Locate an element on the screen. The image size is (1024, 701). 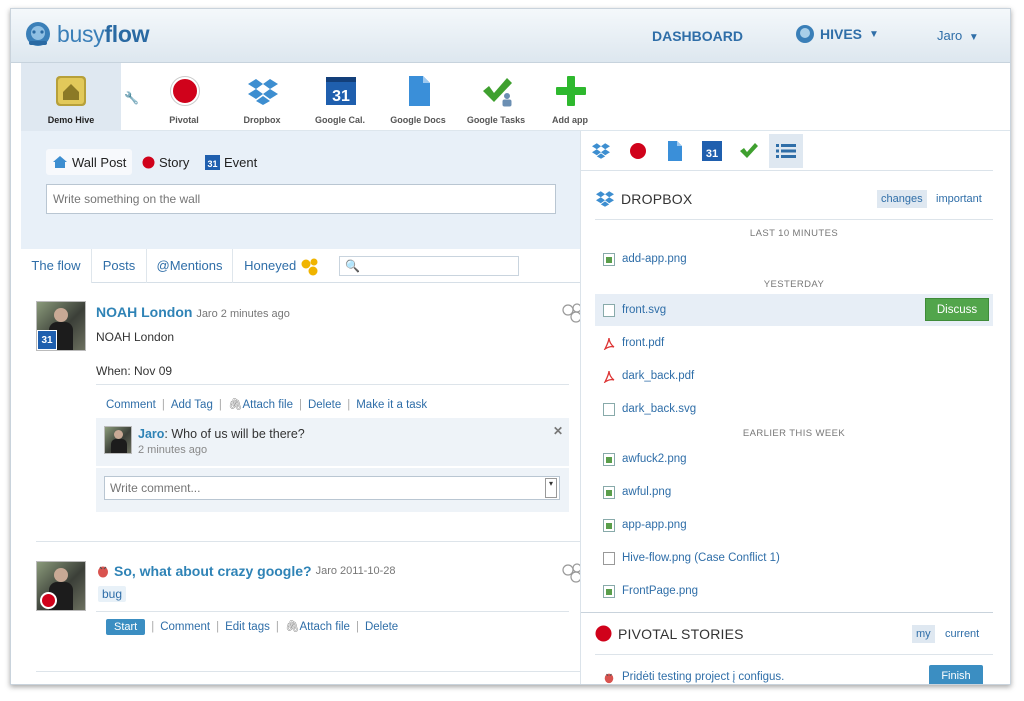
discuss-button: Discuss is located at coordinates (957, 309).